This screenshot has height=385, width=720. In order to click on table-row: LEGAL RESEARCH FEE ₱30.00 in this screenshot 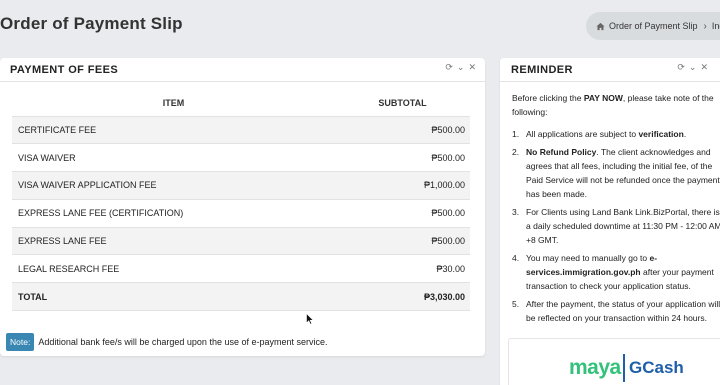, I will do `click(241, 268)`.